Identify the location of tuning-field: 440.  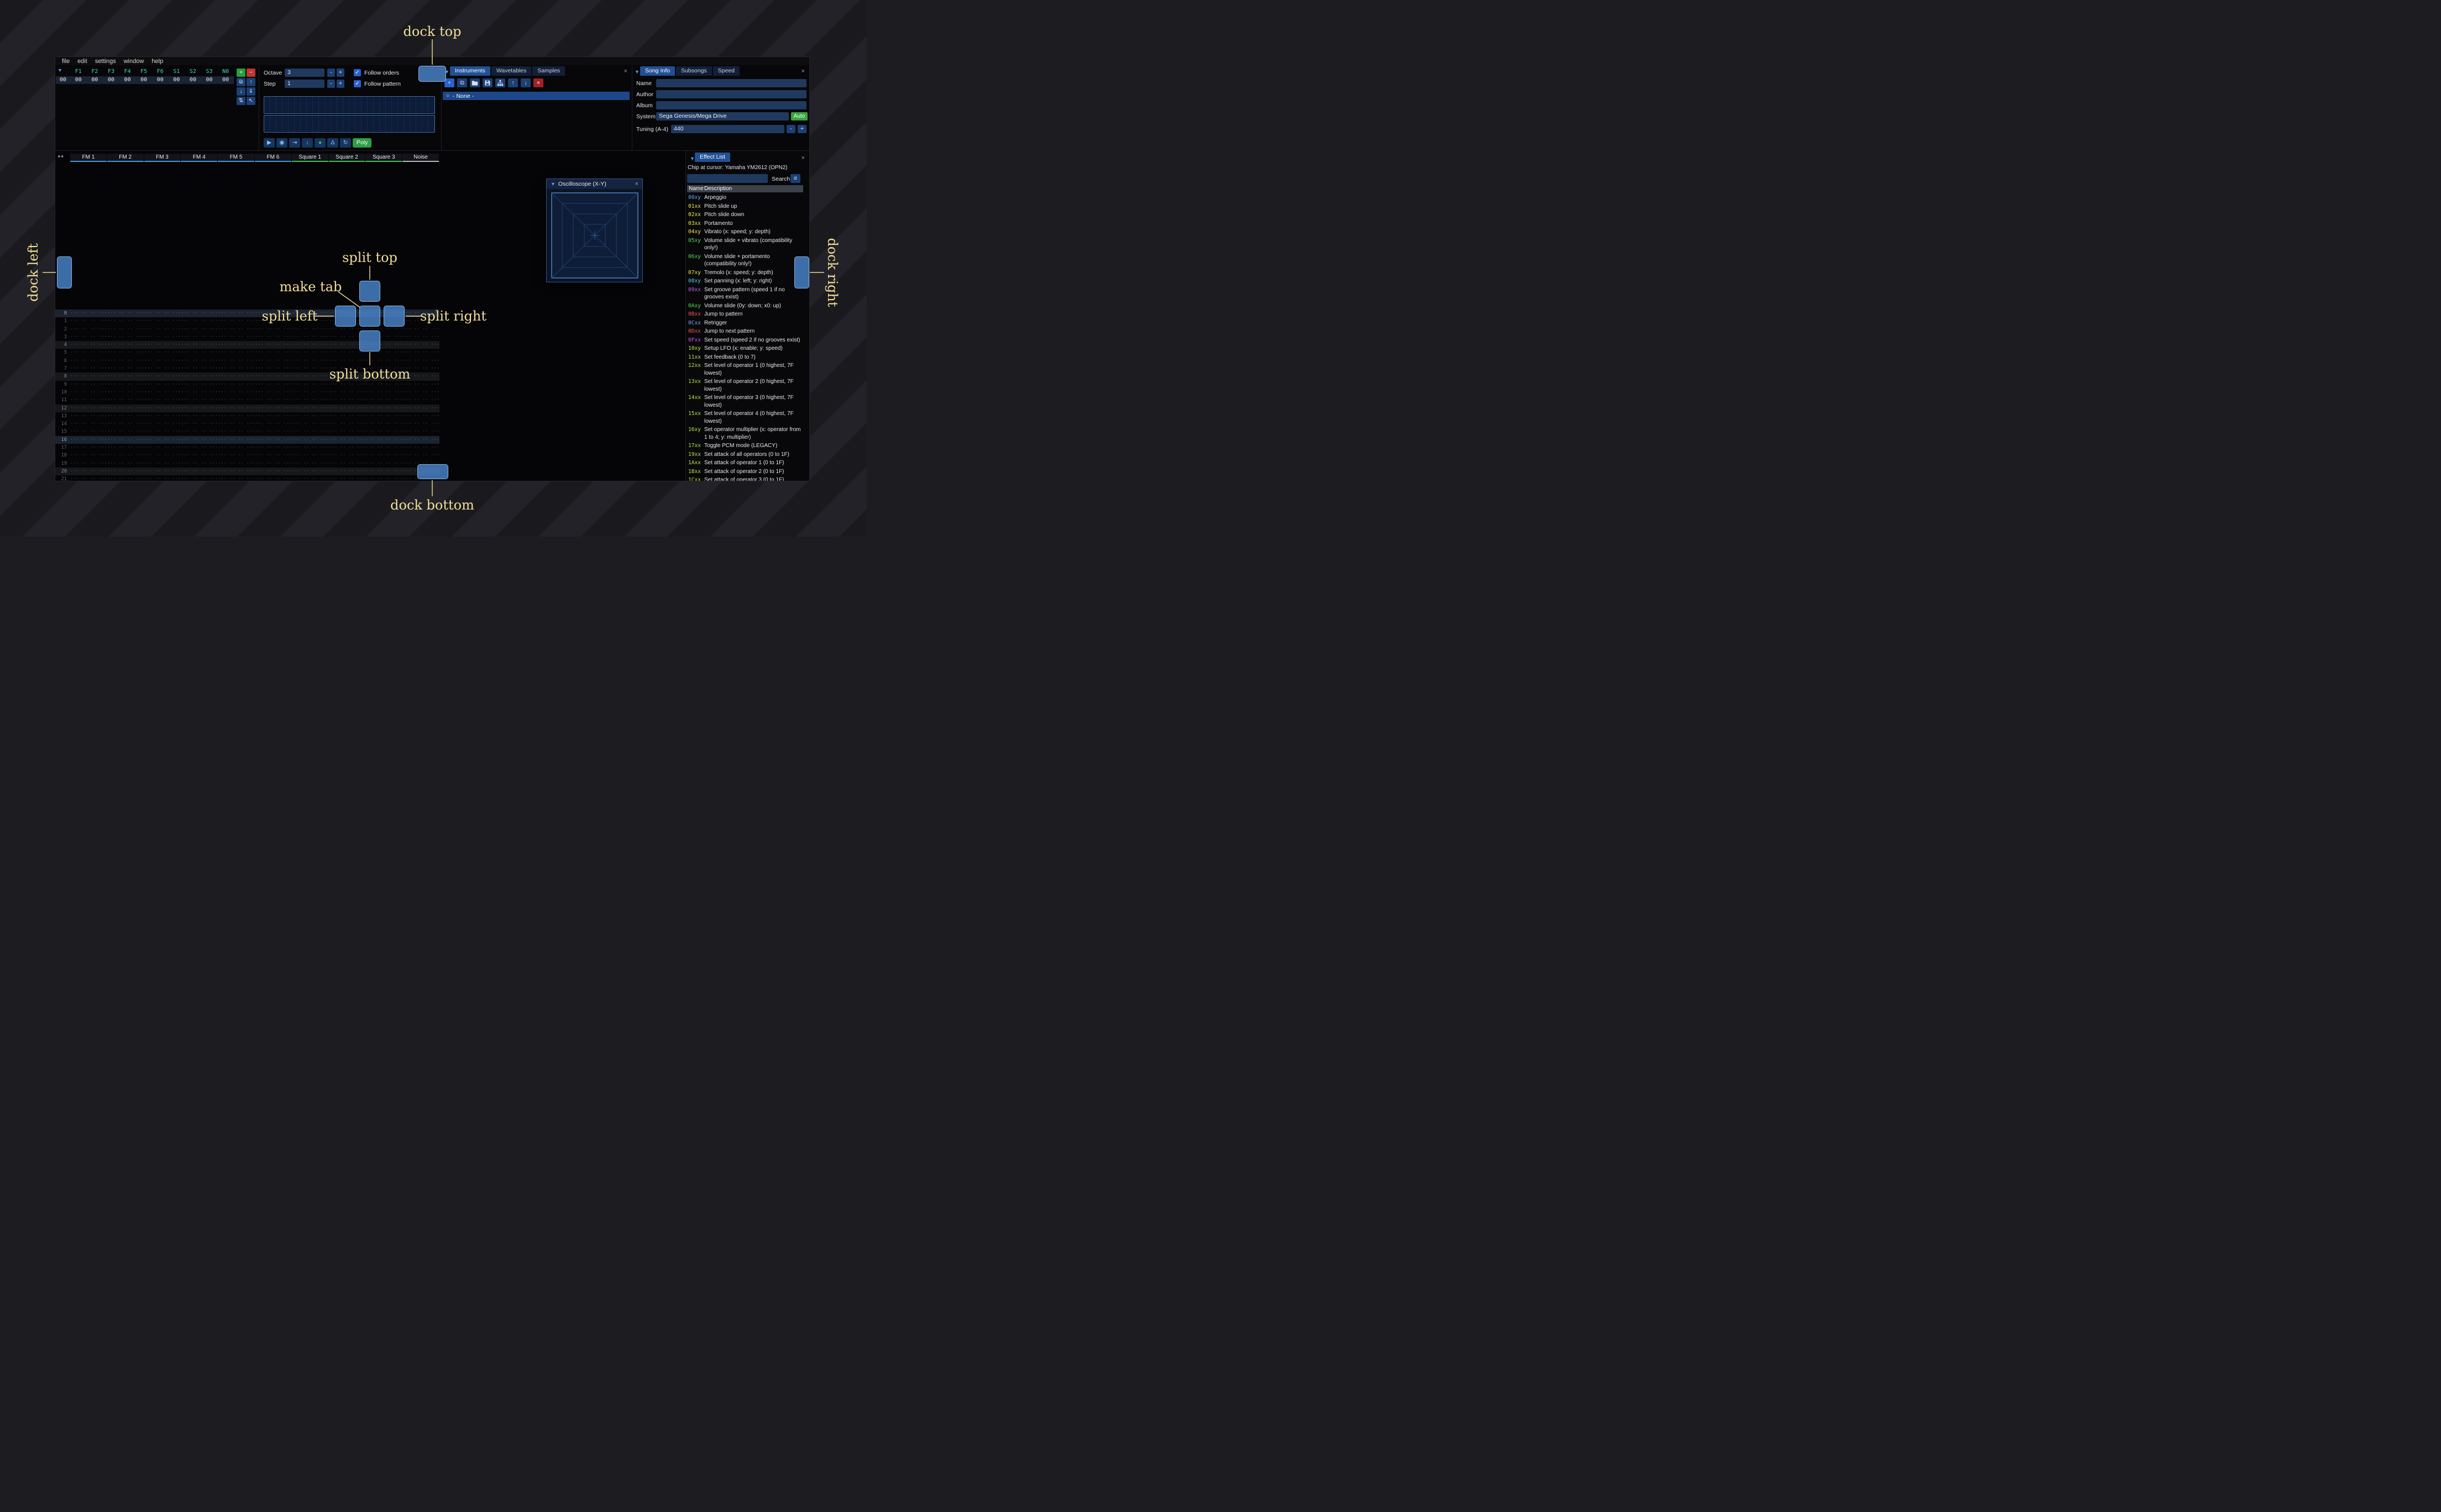
(727, 129).